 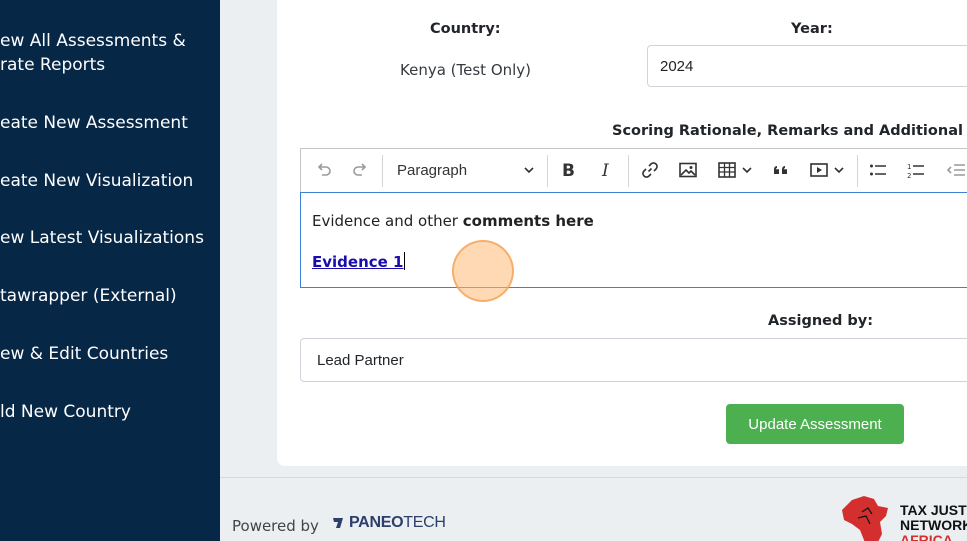 I want to click on editor-paragraph: Evidence and other comments here, so click(x=453, y=221).